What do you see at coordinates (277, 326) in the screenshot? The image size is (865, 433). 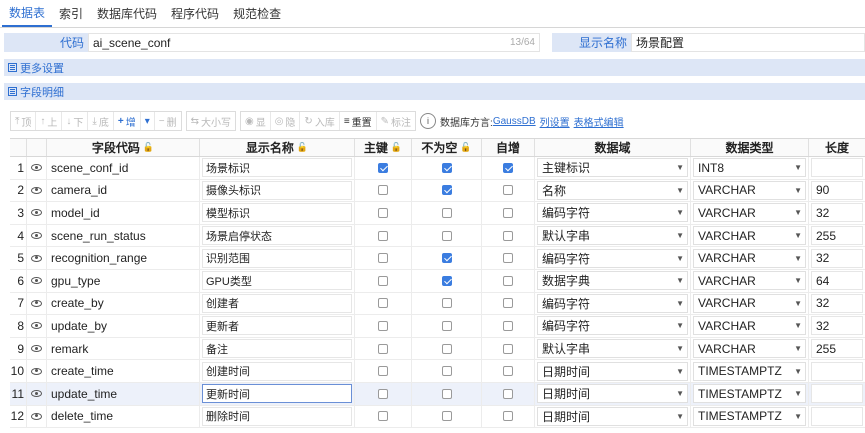 I see `display-name-cell: 更新者` at bounding box center [277, 326].